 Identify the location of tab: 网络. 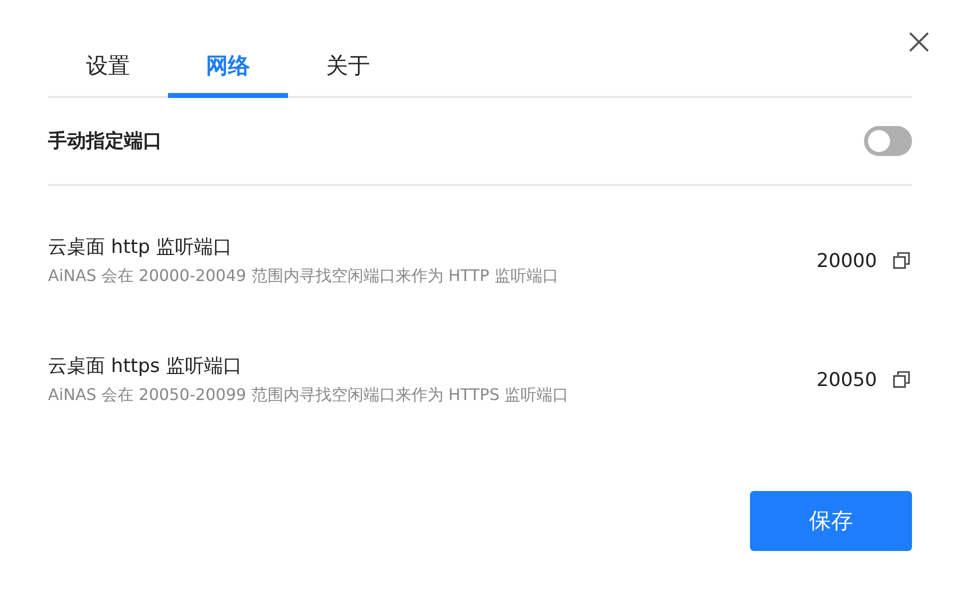
(228, 68).